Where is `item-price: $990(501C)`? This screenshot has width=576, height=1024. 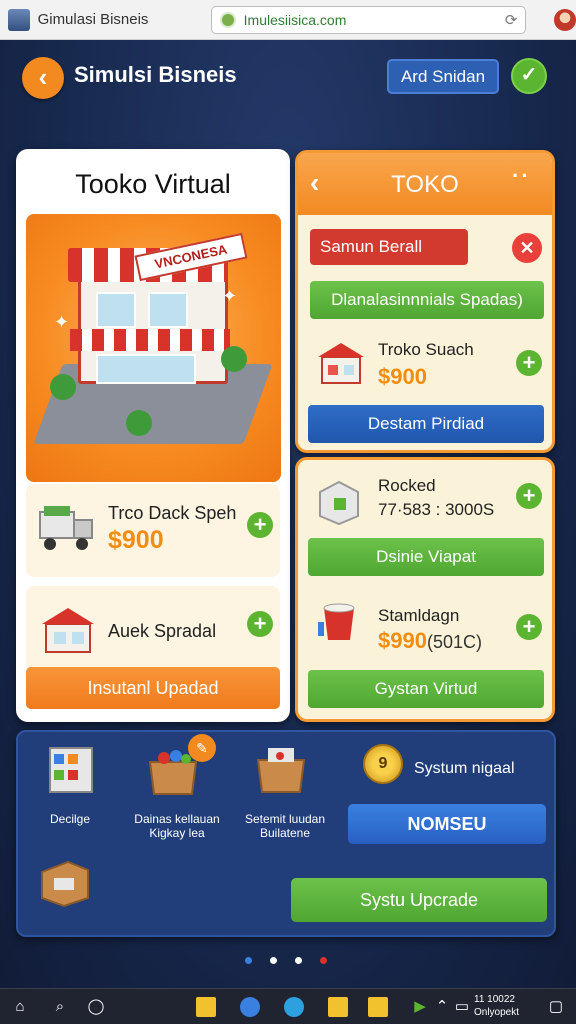 item-price: $990(501C) is located at coordinates (430, 641).